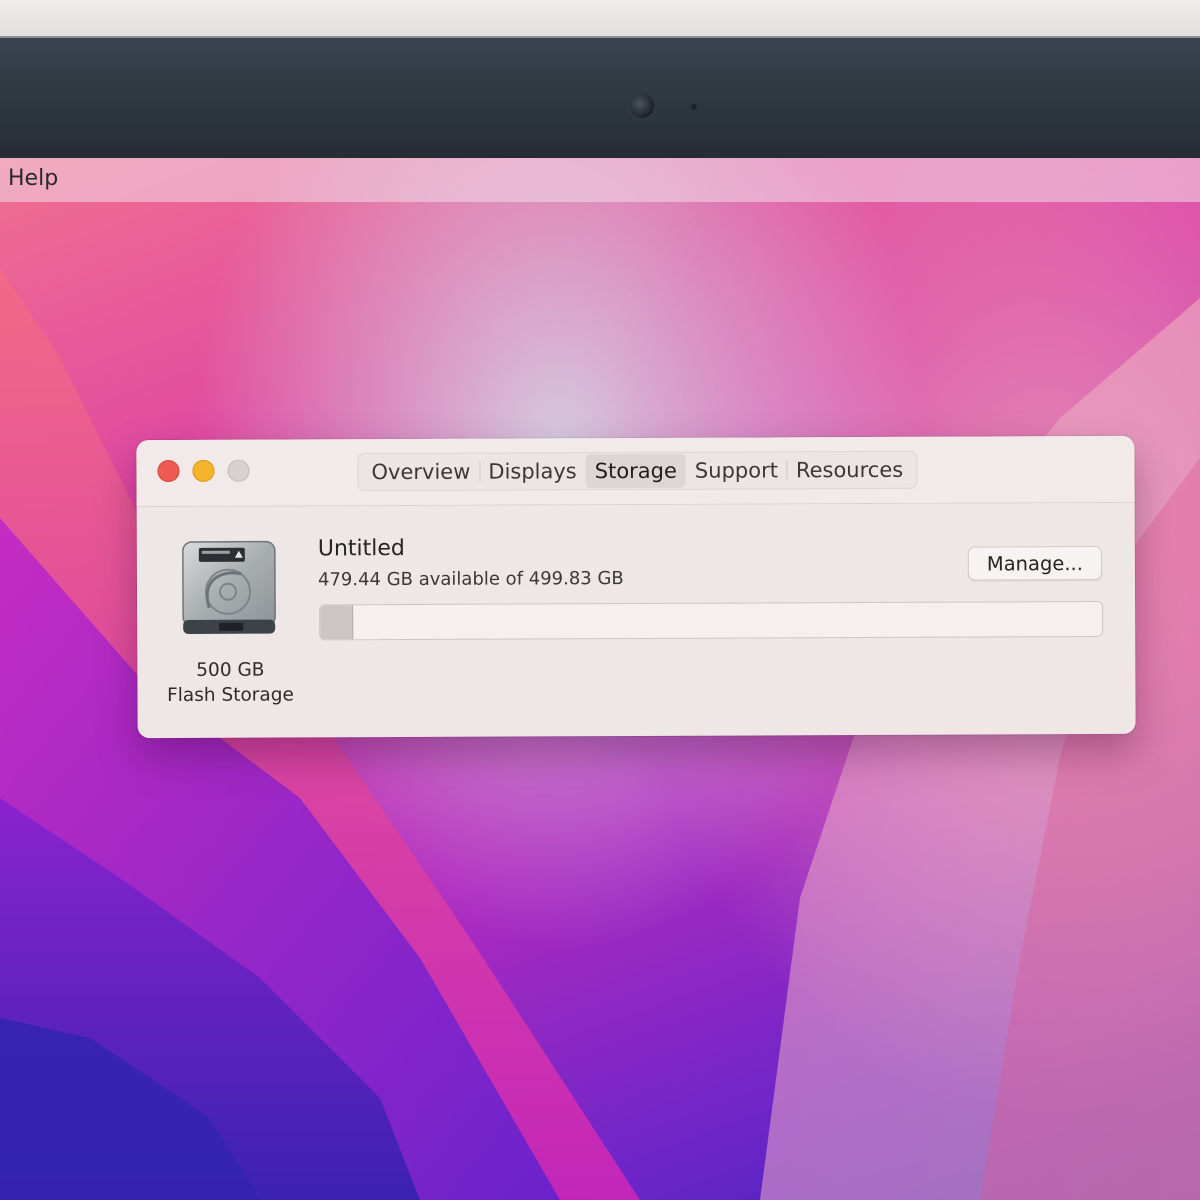 The width and height of the screenshot is (1200, 1200). I want to click on tab-storage: Storage, so click(635, 471).